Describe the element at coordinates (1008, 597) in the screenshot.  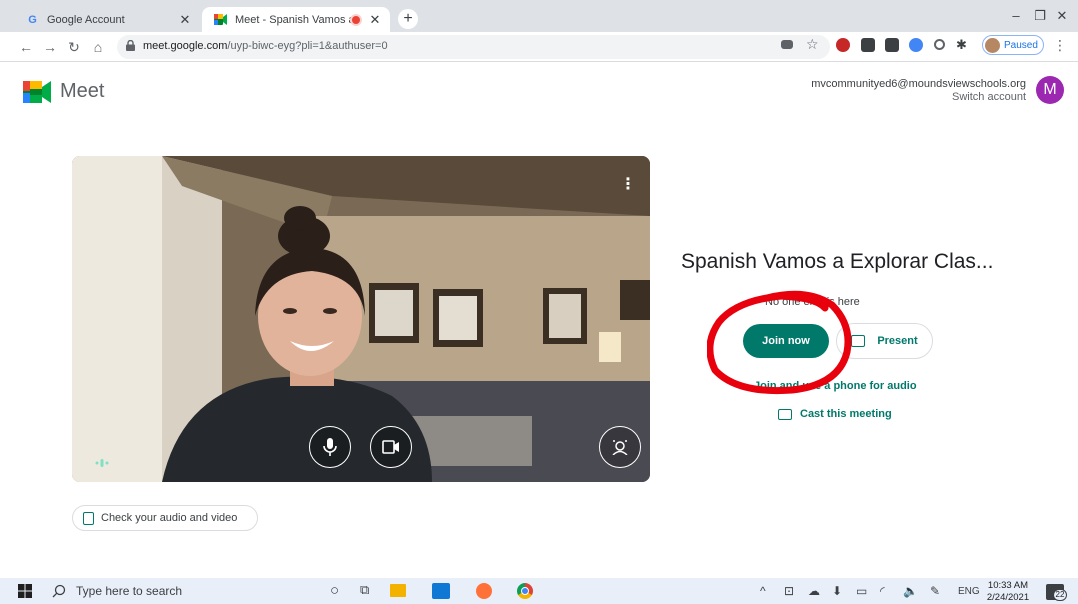
I see `clock-date: 2/24/2021` at that location.